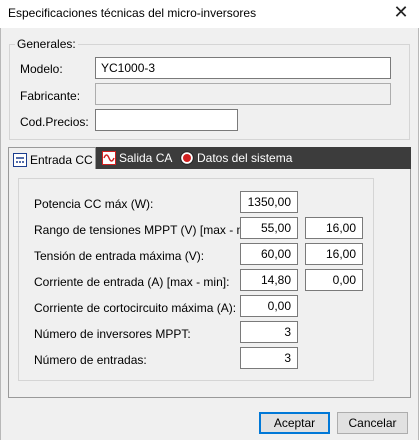 The height and width of the screenshot is (440, 419). Describe the element at coordinates (46, 44) in the screenshot. I see `generales-legend: Generales:` at that location.